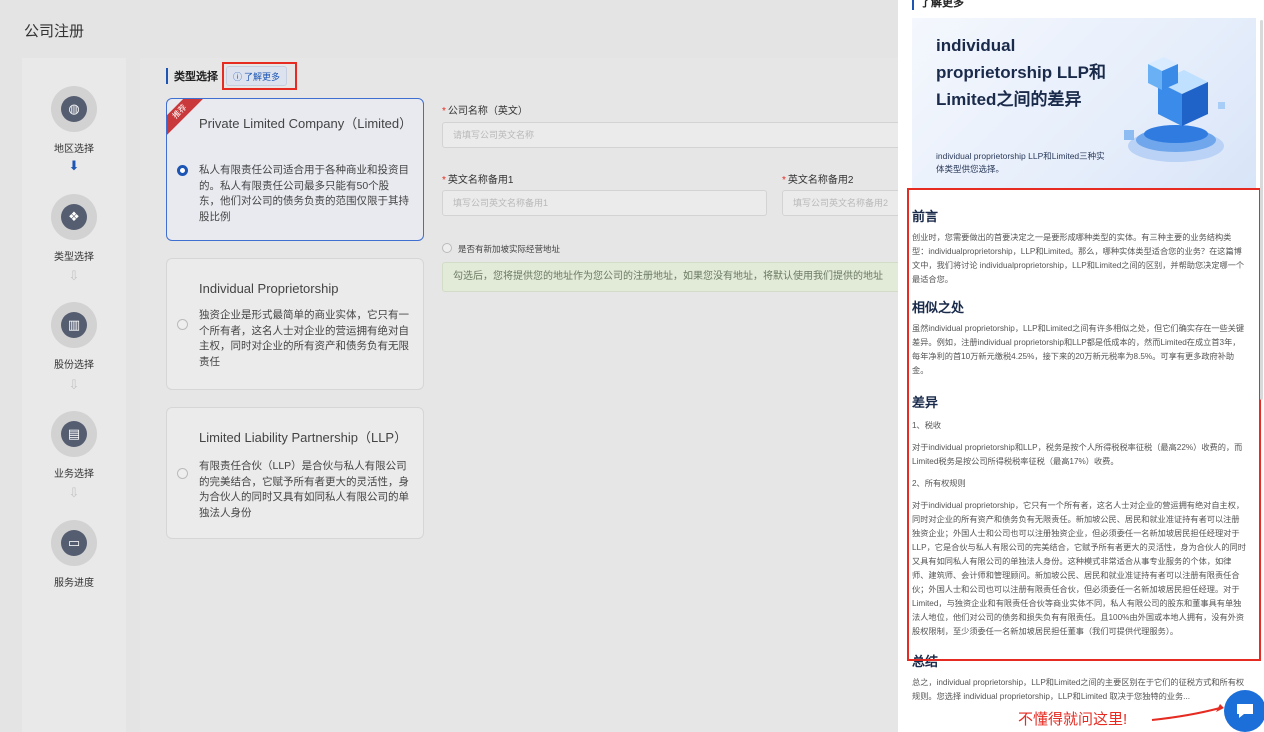  Describe the element at coordinates (925, 661) in the screenshot. I see `heading-summary: 总结` at that location.